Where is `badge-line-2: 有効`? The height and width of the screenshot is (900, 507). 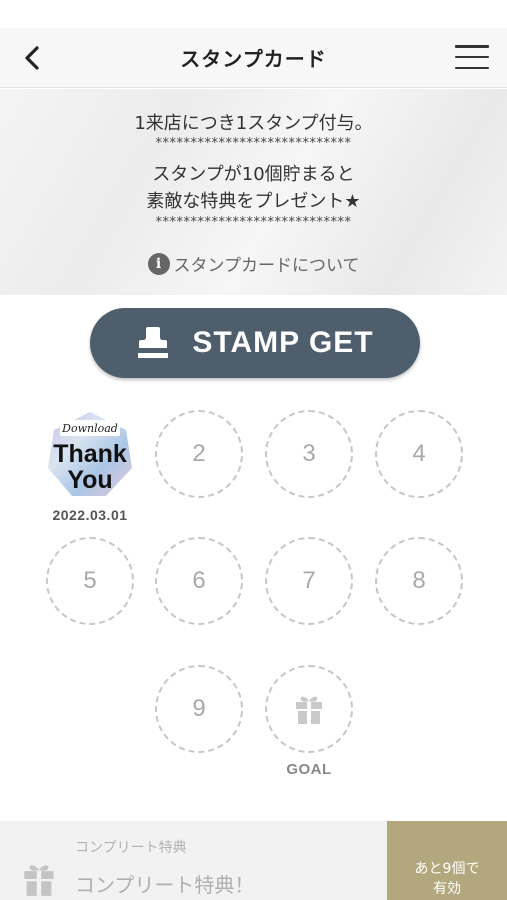
badge-line-2: 有効 is located at coordinates (447, 889).